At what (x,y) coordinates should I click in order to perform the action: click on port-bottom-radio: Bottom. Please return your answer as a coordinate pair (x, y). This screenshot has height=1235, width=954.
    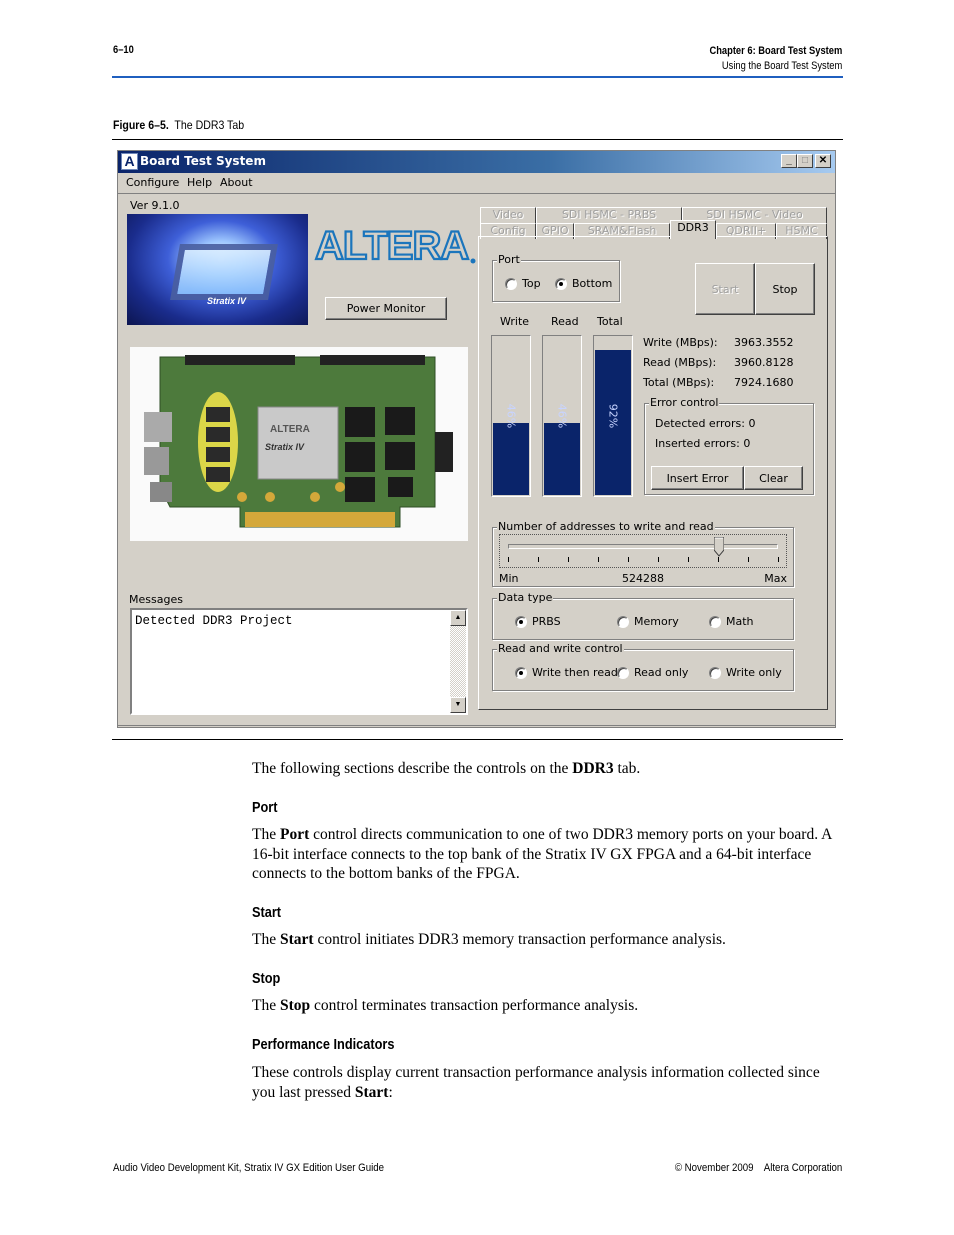
    Looking at the image, I should click on (583, 283).